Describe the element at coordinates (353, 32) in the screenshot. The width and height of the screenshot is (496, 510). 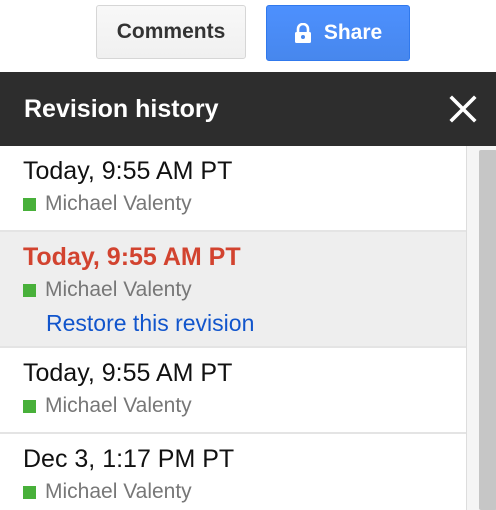
I see `share-button-label: Share` at that location.